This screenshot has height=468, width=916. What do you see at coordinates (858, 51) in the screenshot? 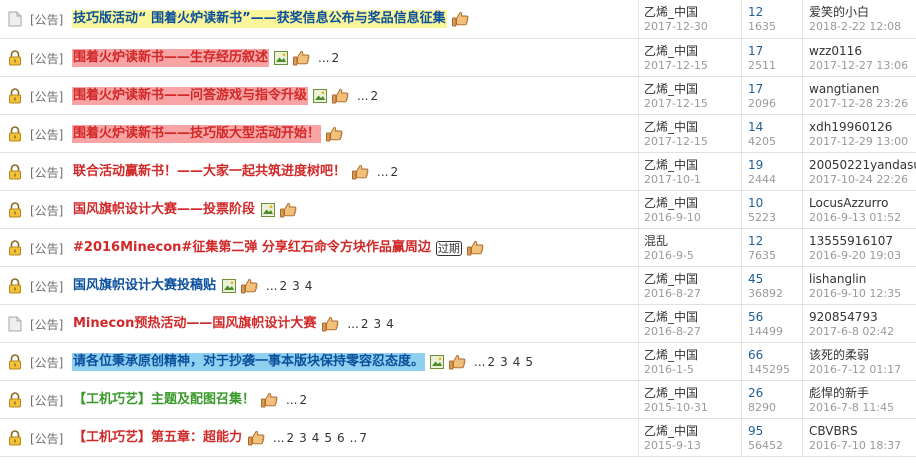
I see `last-post-user: wzz0116` at bounding box center [858, 51].